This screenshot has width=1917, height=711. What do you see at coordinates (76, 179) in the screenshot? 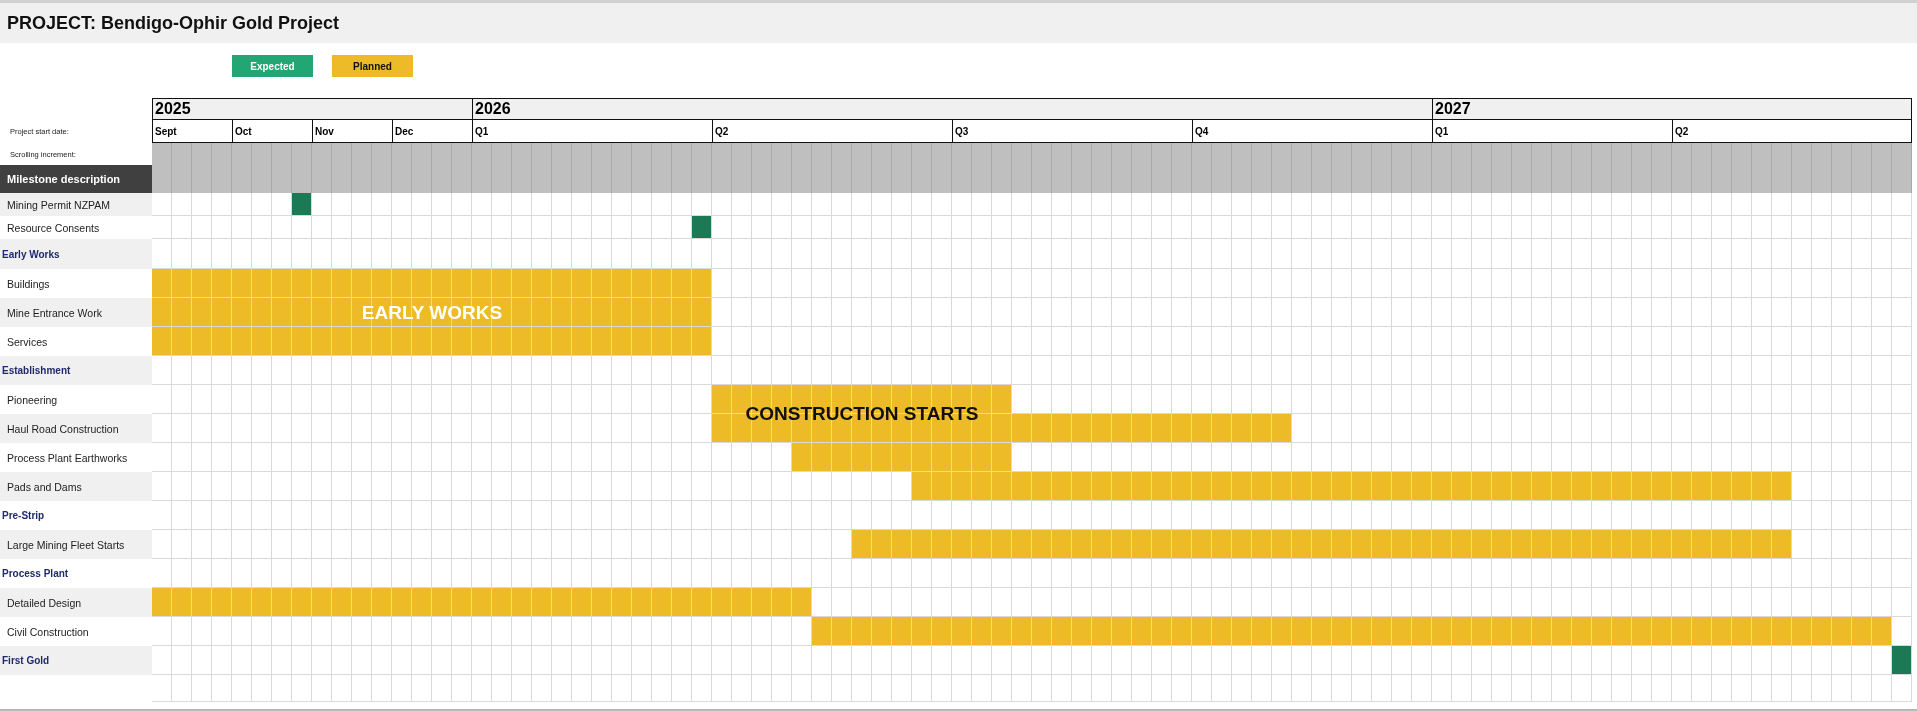
I see `milestone-description-header: Milestone description` at bounding box center [76, 179].